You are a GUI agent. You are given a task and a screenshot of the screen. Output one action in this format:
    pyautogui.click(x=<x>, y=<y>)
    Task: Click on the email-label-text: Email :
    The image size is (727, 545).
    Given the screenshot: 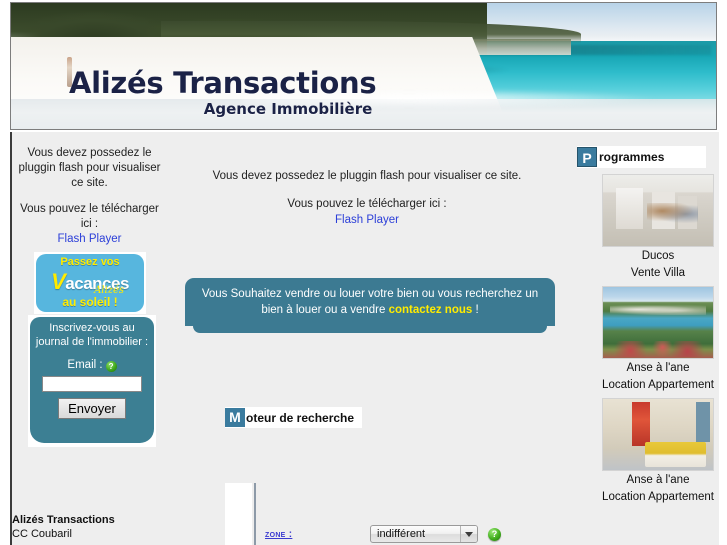 What is the action you would take?
    pyautogui.click(x=85, y=365)
    